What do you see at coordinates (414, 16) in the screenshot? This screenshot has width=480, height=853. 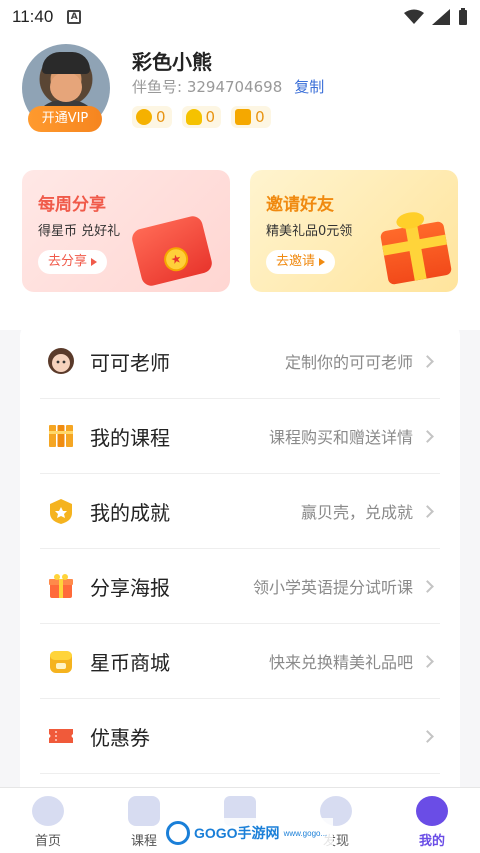 I see `wifi-icon` at bounding box center [414, 16].